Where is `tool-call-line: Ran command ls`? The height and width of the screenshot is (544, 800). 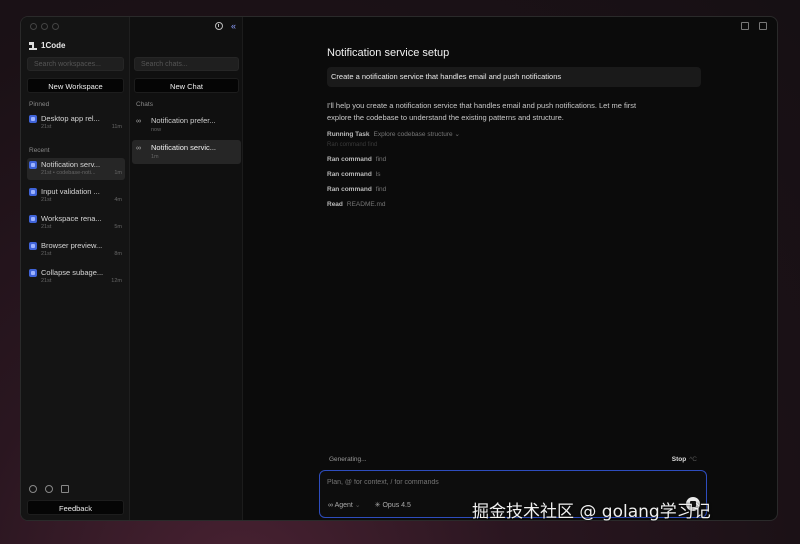
tool-call-line: Ran command ls is located at coordinates (354, 174).